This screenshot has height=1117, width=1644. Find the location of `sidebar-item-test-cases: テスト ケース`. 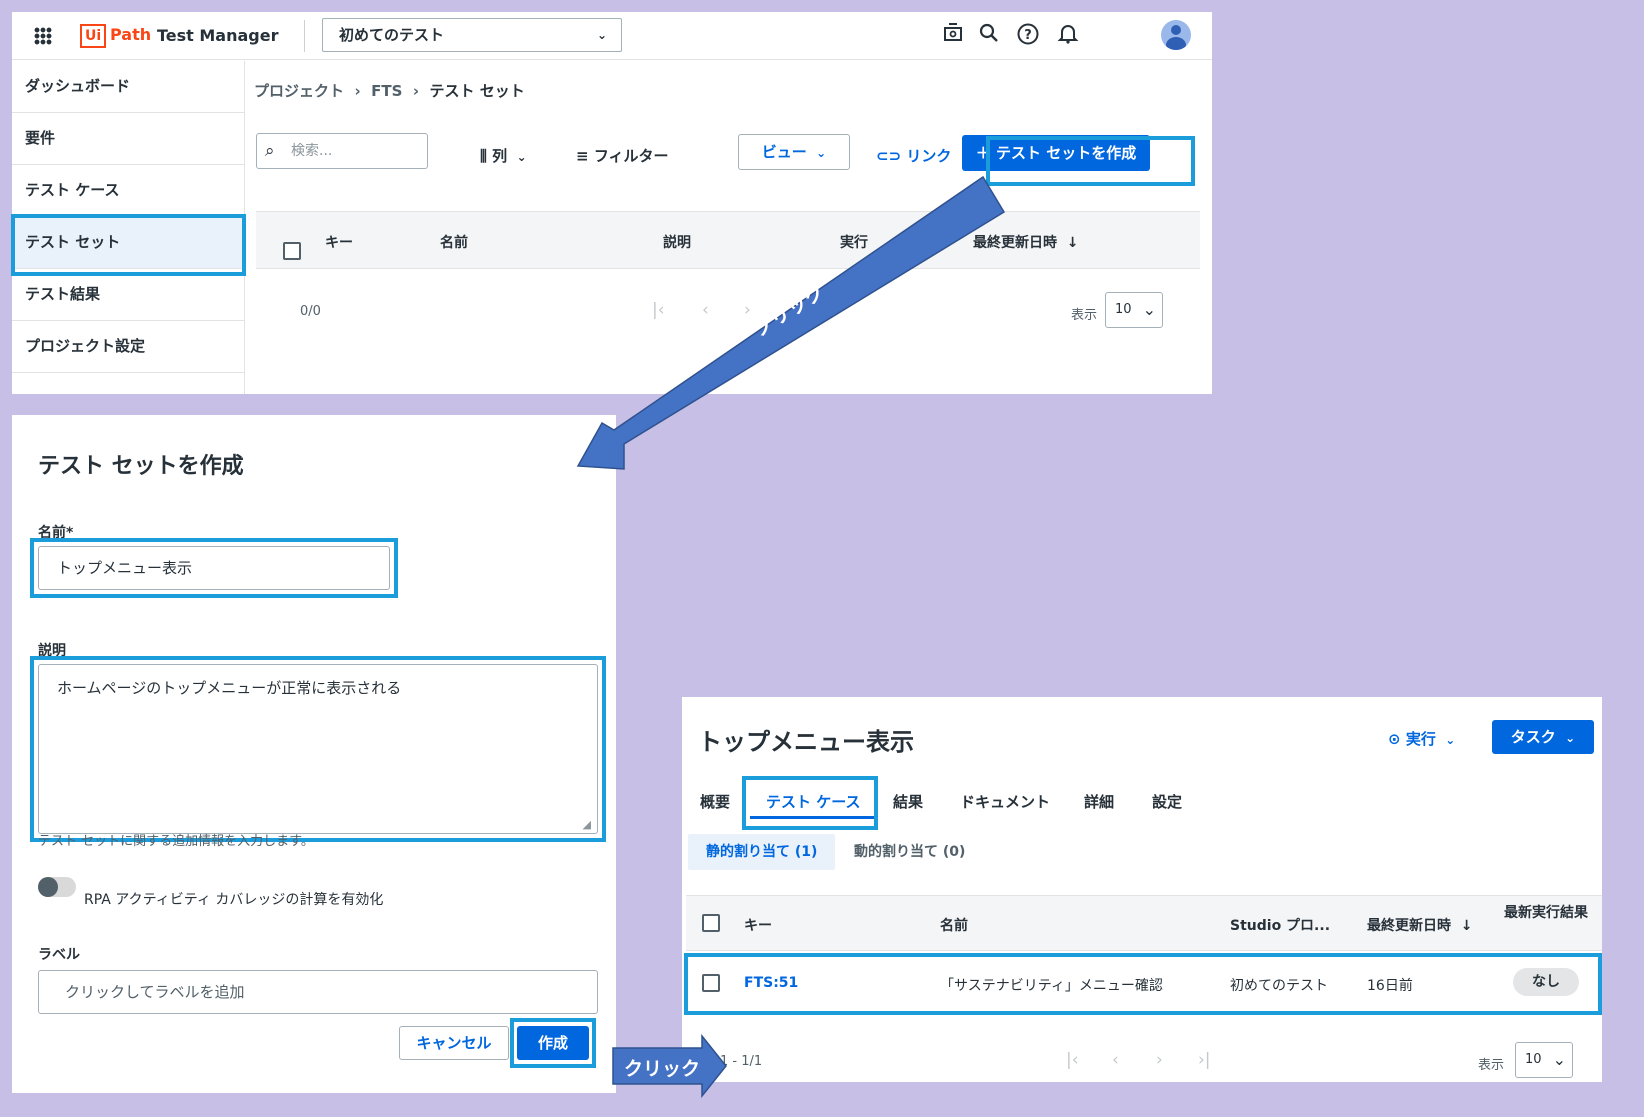

sidebar-item-test-cases: テスト ケース is located at coordinates (128, 191).